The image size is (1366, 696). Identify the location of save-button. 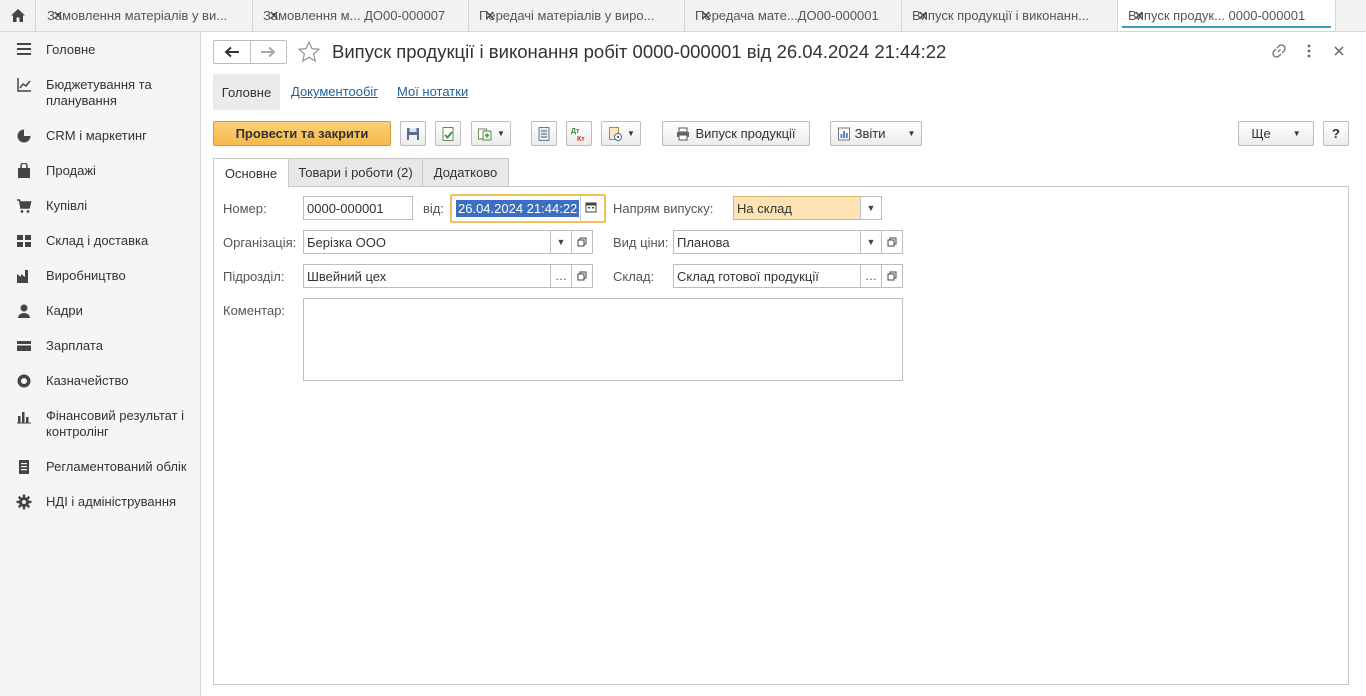
(413, 133).